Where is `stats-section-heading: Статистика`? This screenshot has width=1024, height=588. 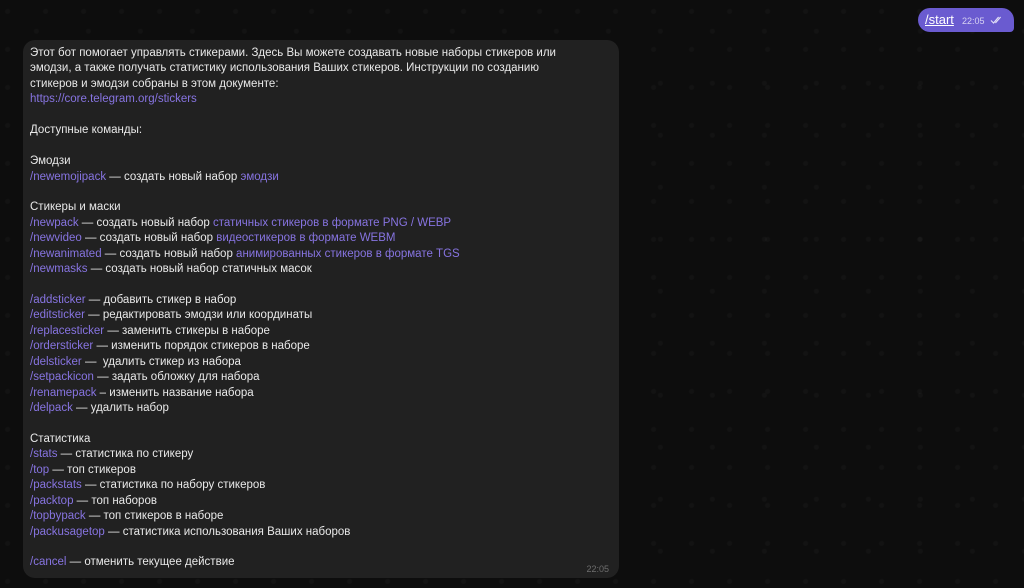
stats-section-heading: Статистика is located at coordinates (60, 438).